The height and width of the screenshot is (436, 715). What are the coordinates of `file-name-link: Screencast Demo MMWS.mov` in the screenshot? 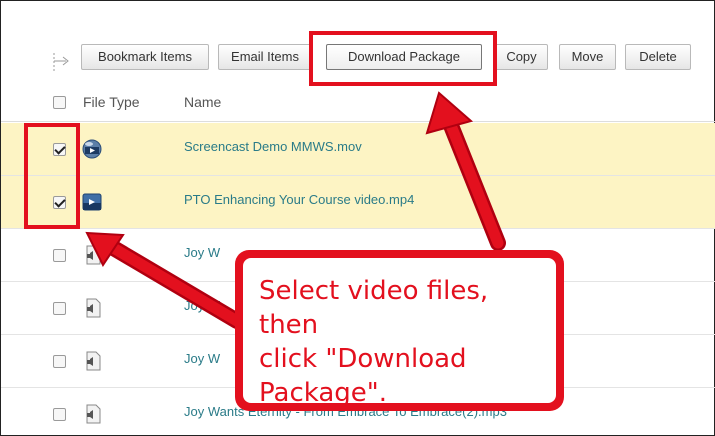 It's located at (273, 146).